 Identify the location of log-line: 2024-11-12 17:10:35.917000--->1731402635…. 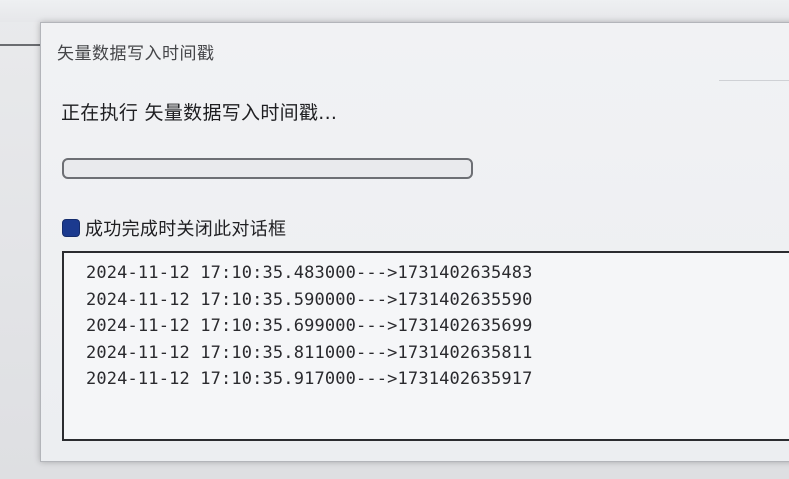
(309, 379).